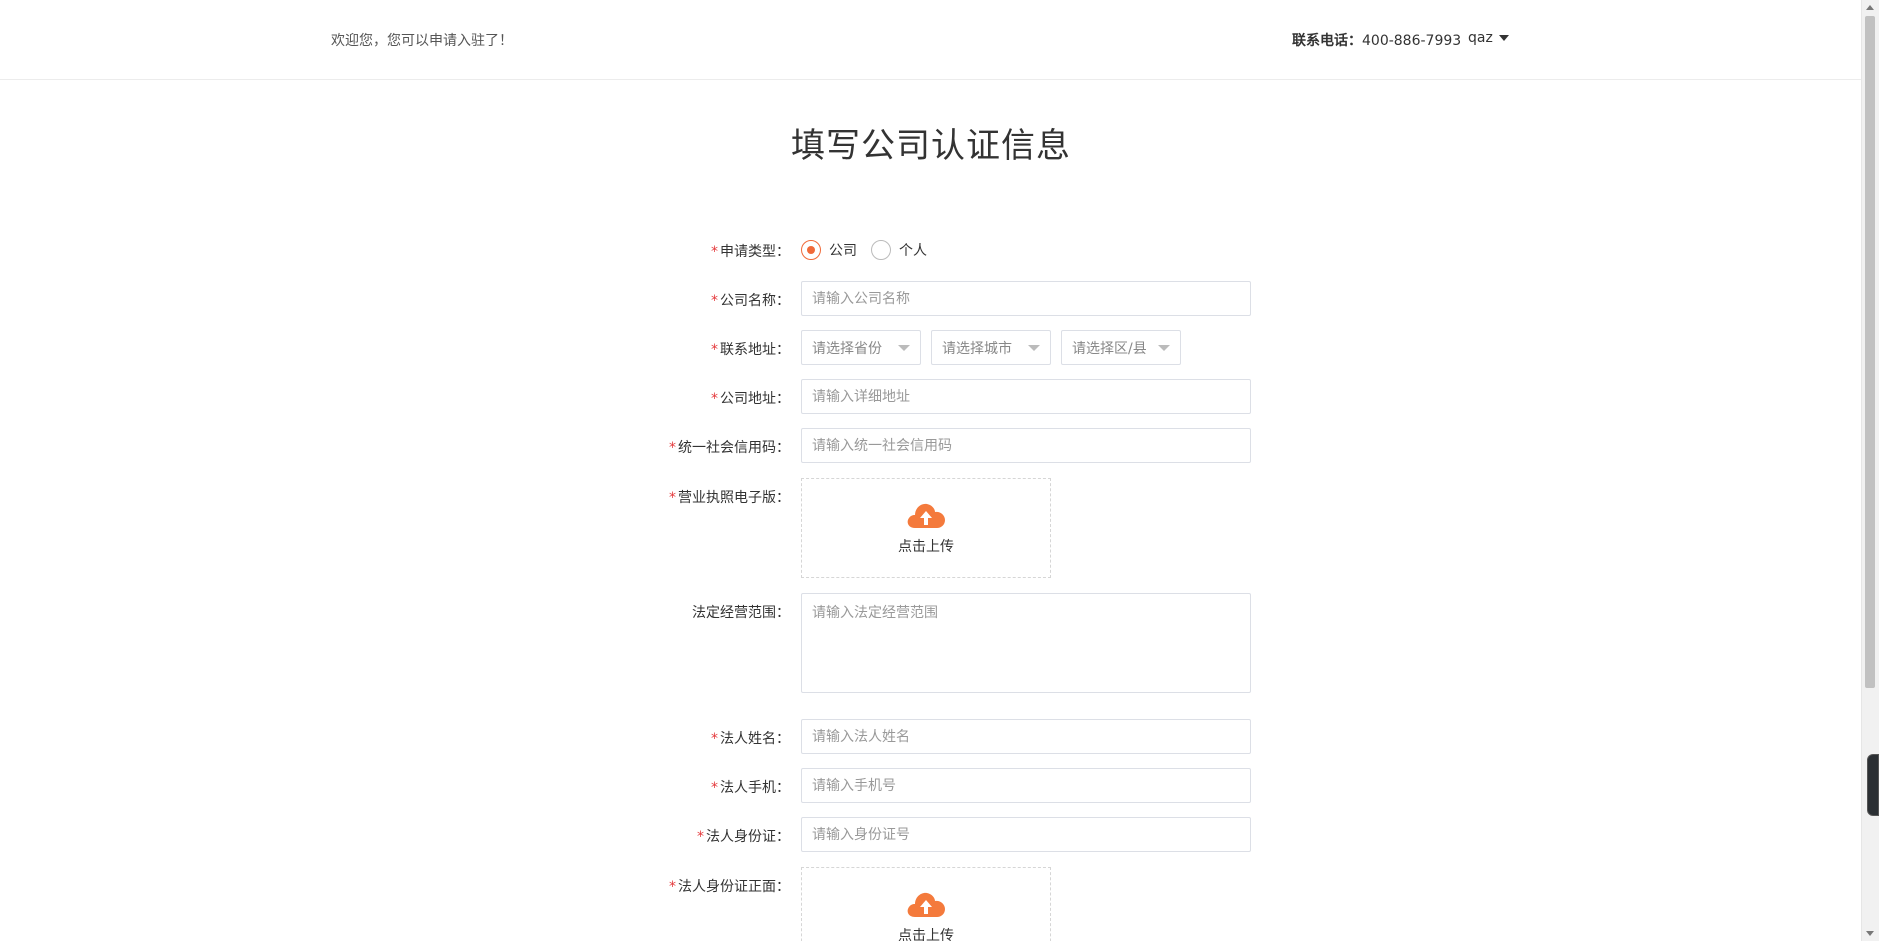 This screenshot has width=1879, height=941. What do you see at coordinates (1026, 736) in the screenshot?
I see `legal-name-input` at bounding box center [1026, 736].